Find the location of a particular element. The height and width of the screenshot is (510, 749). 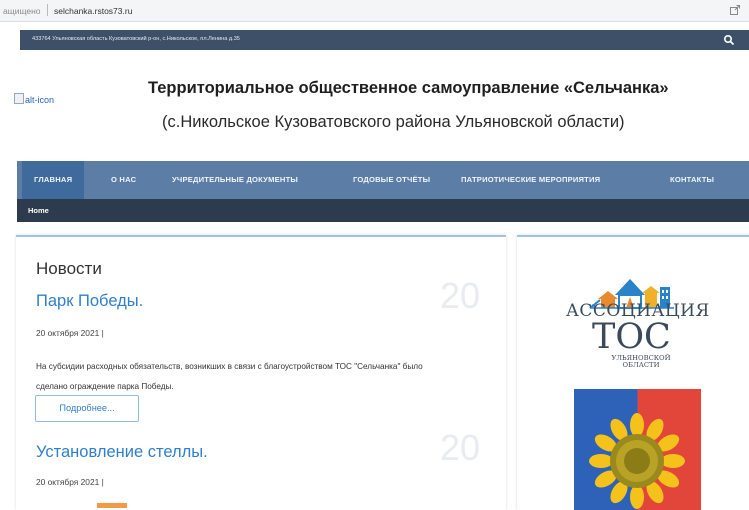

nav-item-patriotic-events: ПАТРИОТИЧЕСКИЕ МЕРОПРИЯТИЯ is located at coordinates (530, 180).